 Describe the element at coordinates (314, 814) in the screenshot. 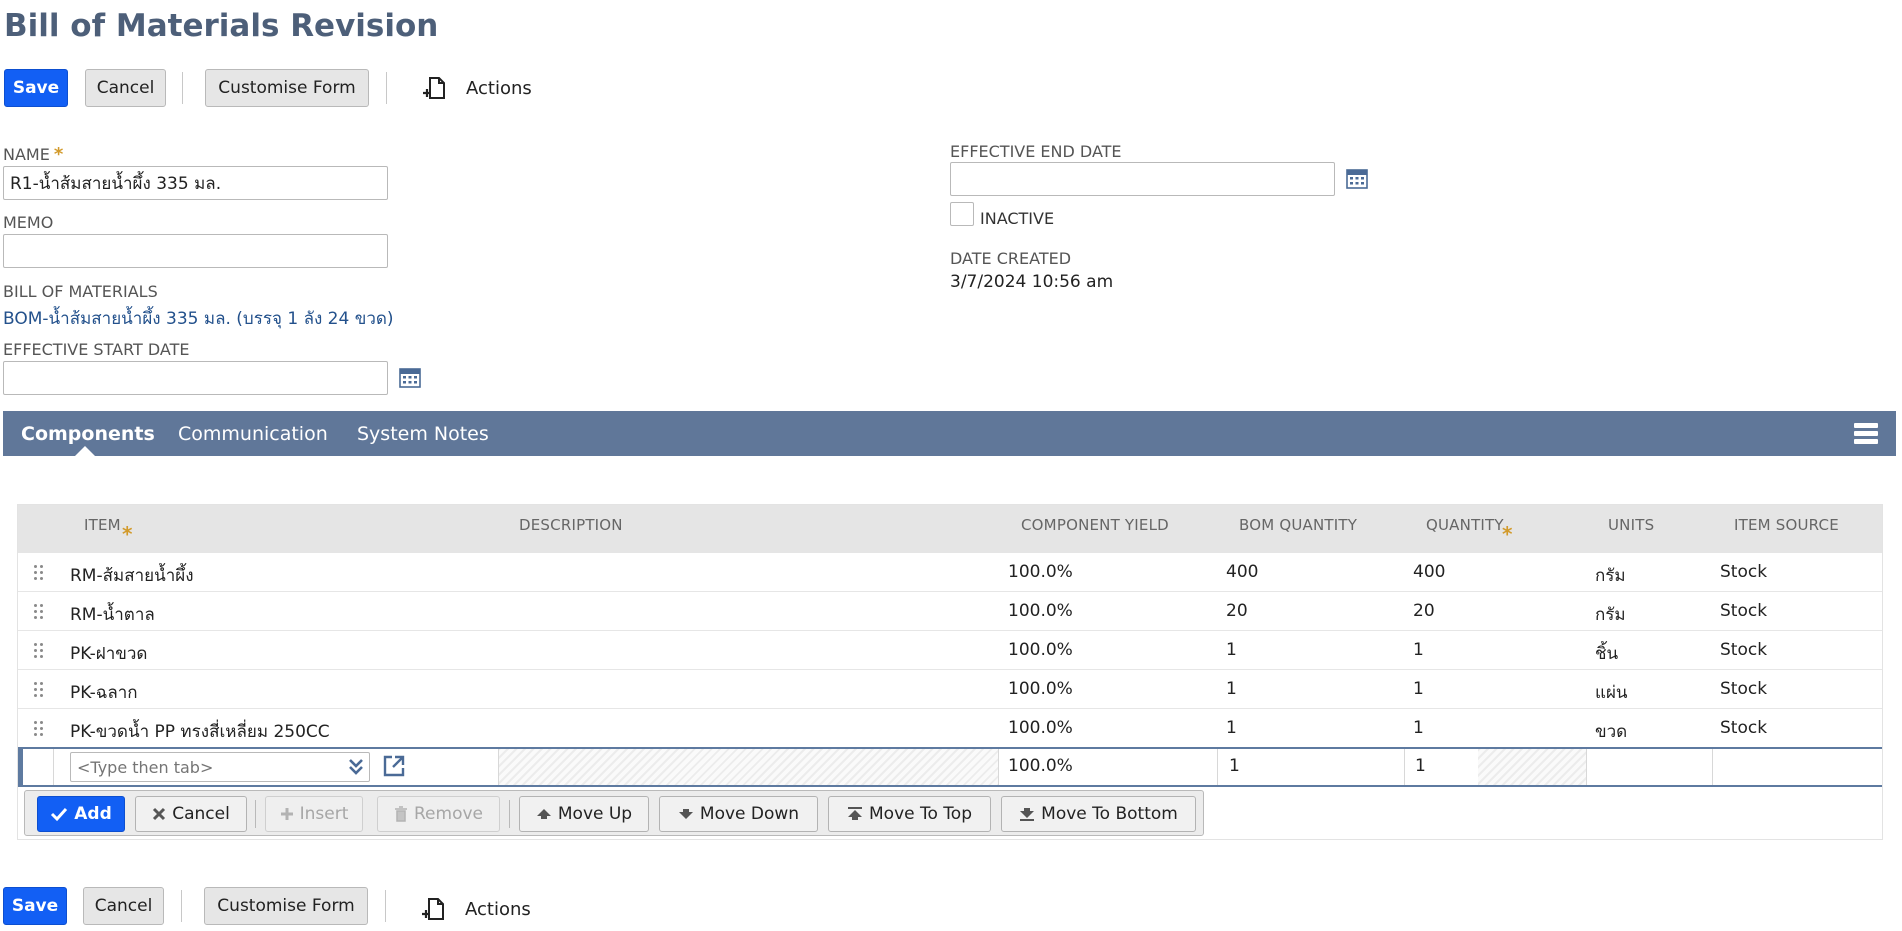

I see `insert-line-button: Insert` at that location.